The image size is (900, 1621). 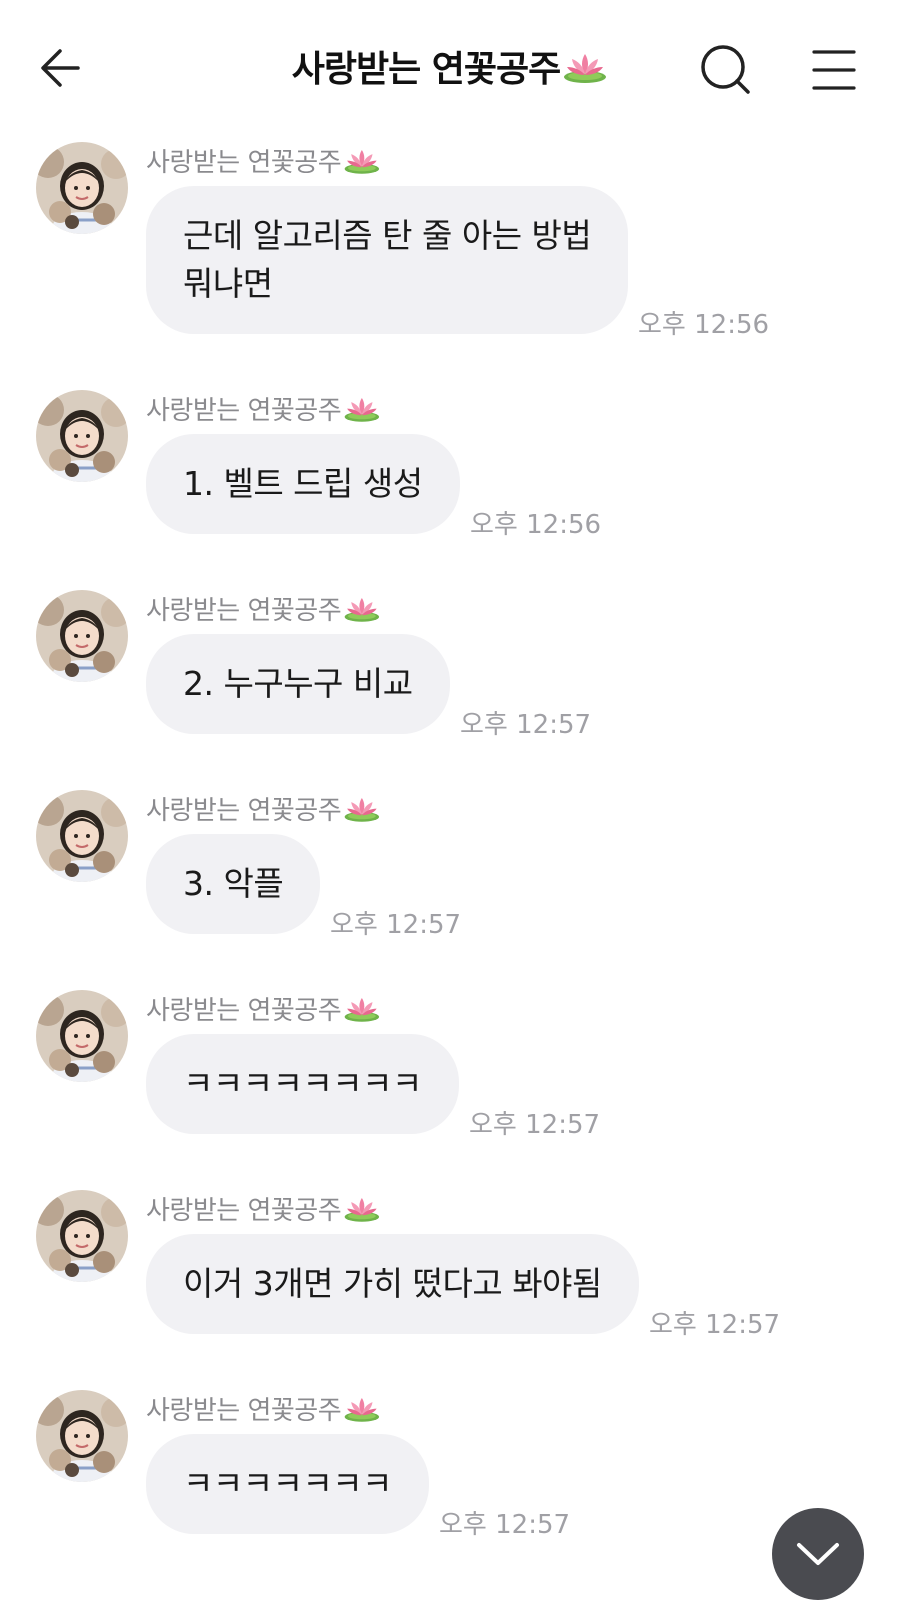 I want to click on message-item: 사랑받는 연꽃공주 1. 벨트 드립 생성오후 12:56, so click(x=450, y=480).